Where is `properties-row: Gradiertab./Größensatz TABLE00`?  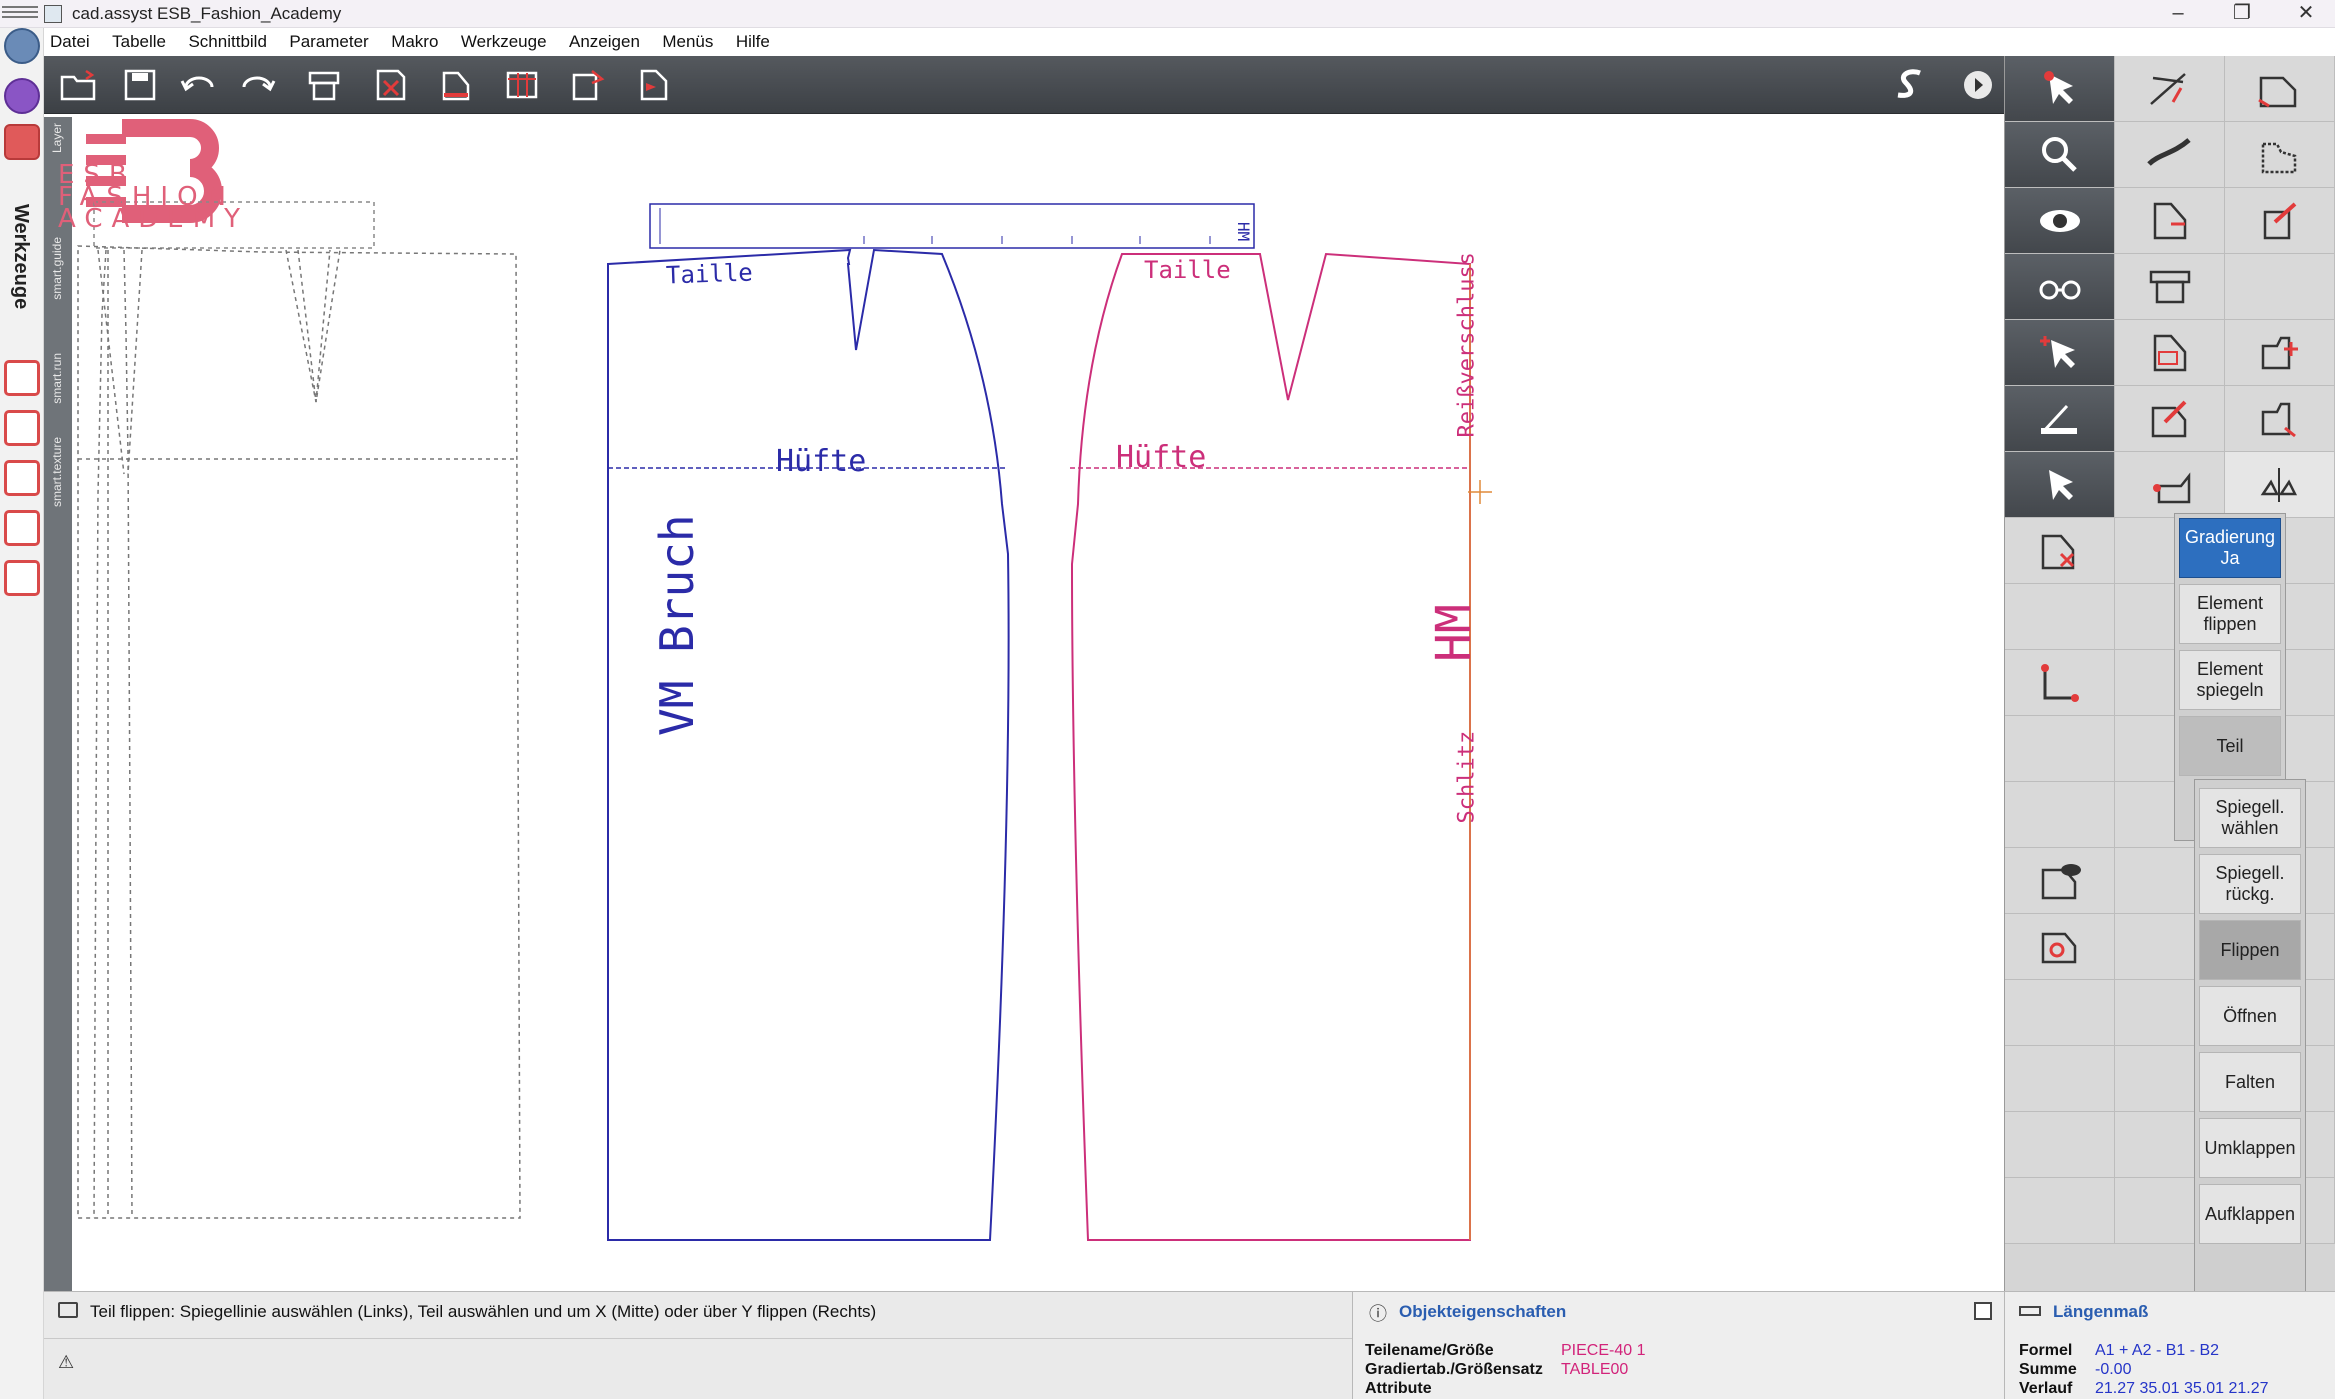
properties-row: Gradiertab./Größensatz TABLE00 is located at coordinates (1497, 1369).